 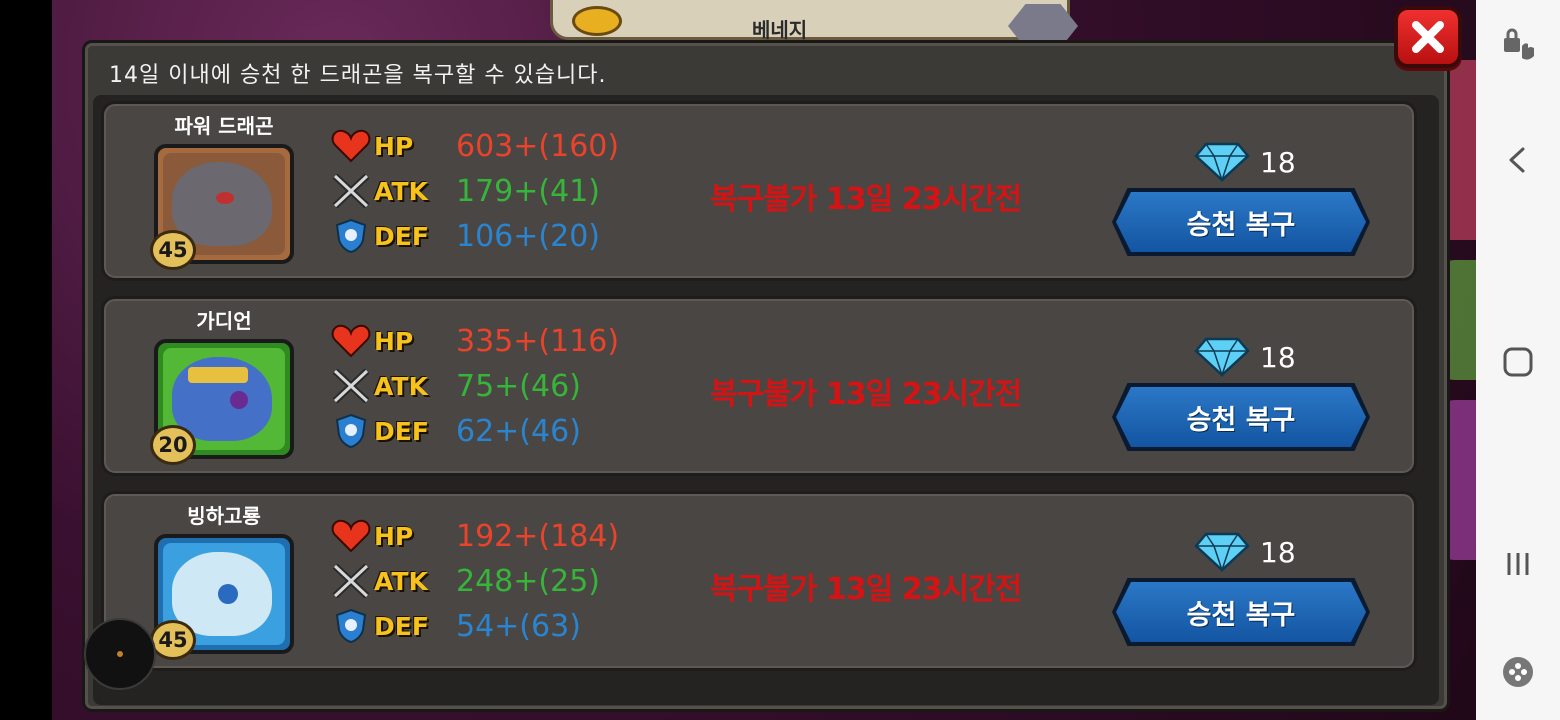 I want to click on home-icon, so click(x=1518, y=362).